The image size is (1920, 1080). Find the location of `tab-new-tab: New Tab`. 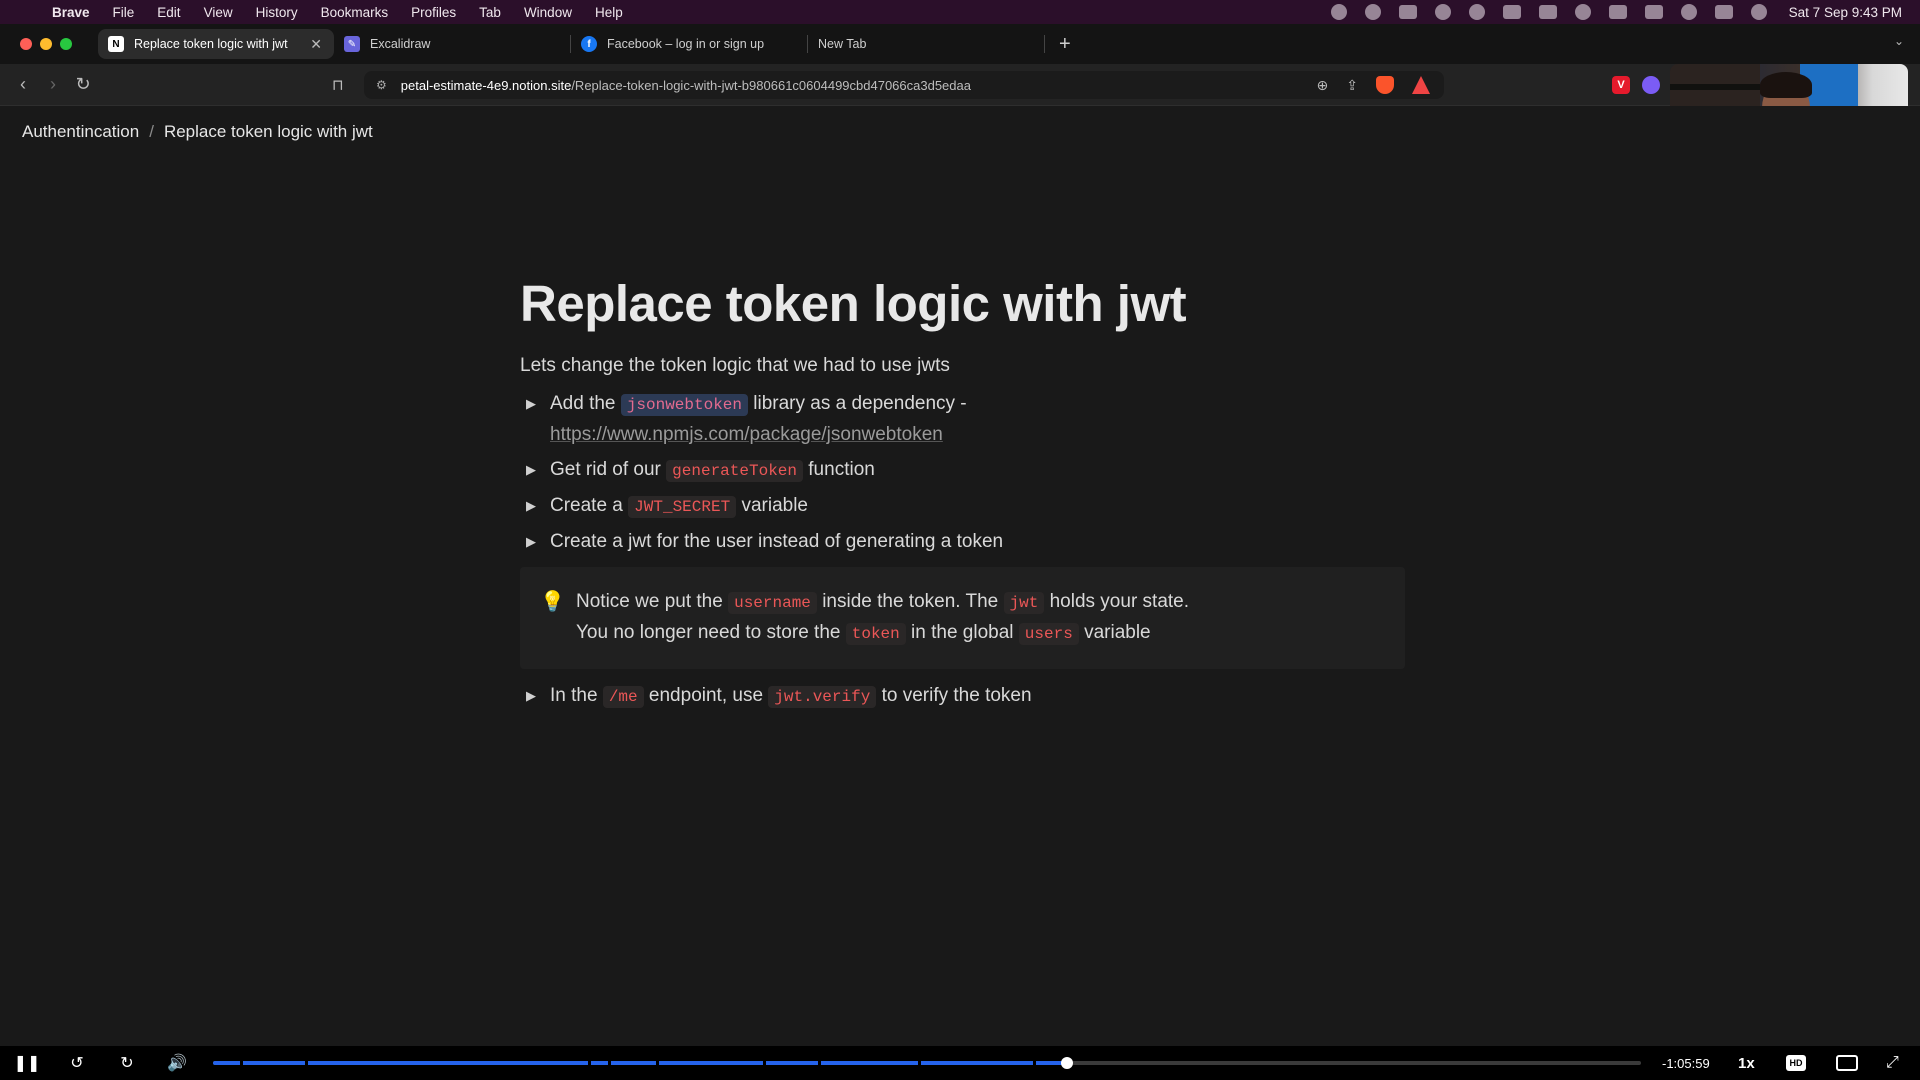

tab-new-tab: New Tab is located at coordinates (926, 44).